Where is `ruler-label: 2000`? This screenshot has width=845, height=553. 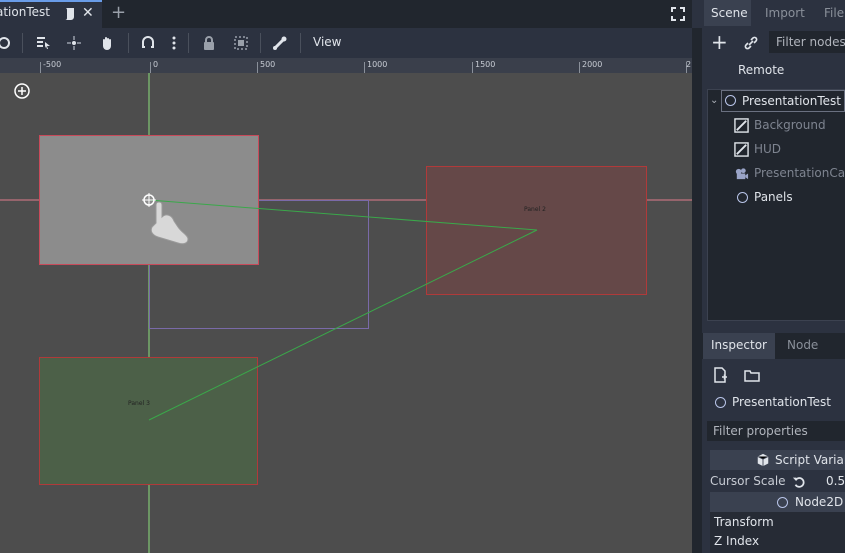 ruler-label: 2000 is located at coordinates (592, 64).